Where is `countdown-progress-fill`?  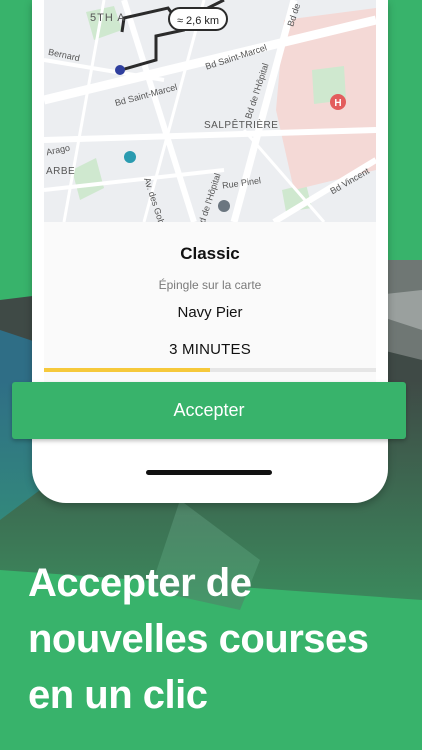
countdown-progress-fill is located at coordinates (127, 370).